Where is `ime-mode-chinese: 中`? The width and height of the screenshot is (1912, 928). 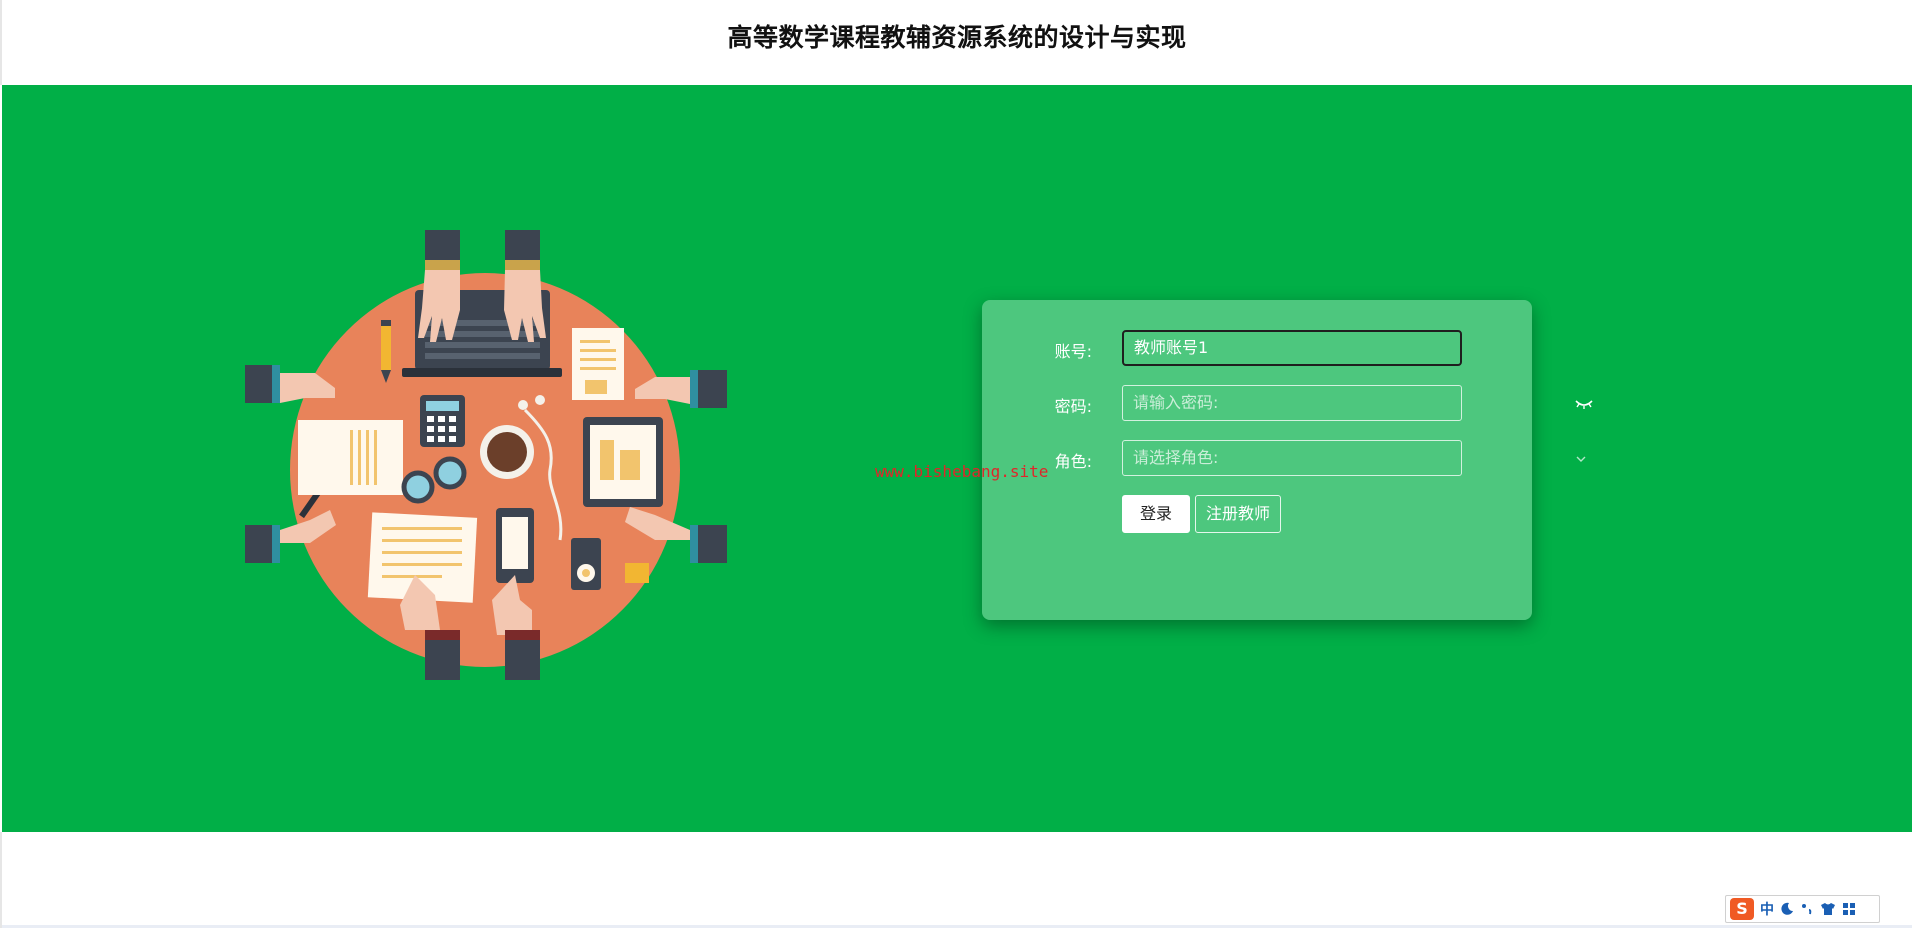 ime-mode-chinese: 中 is located at coordinates (1767, 909).